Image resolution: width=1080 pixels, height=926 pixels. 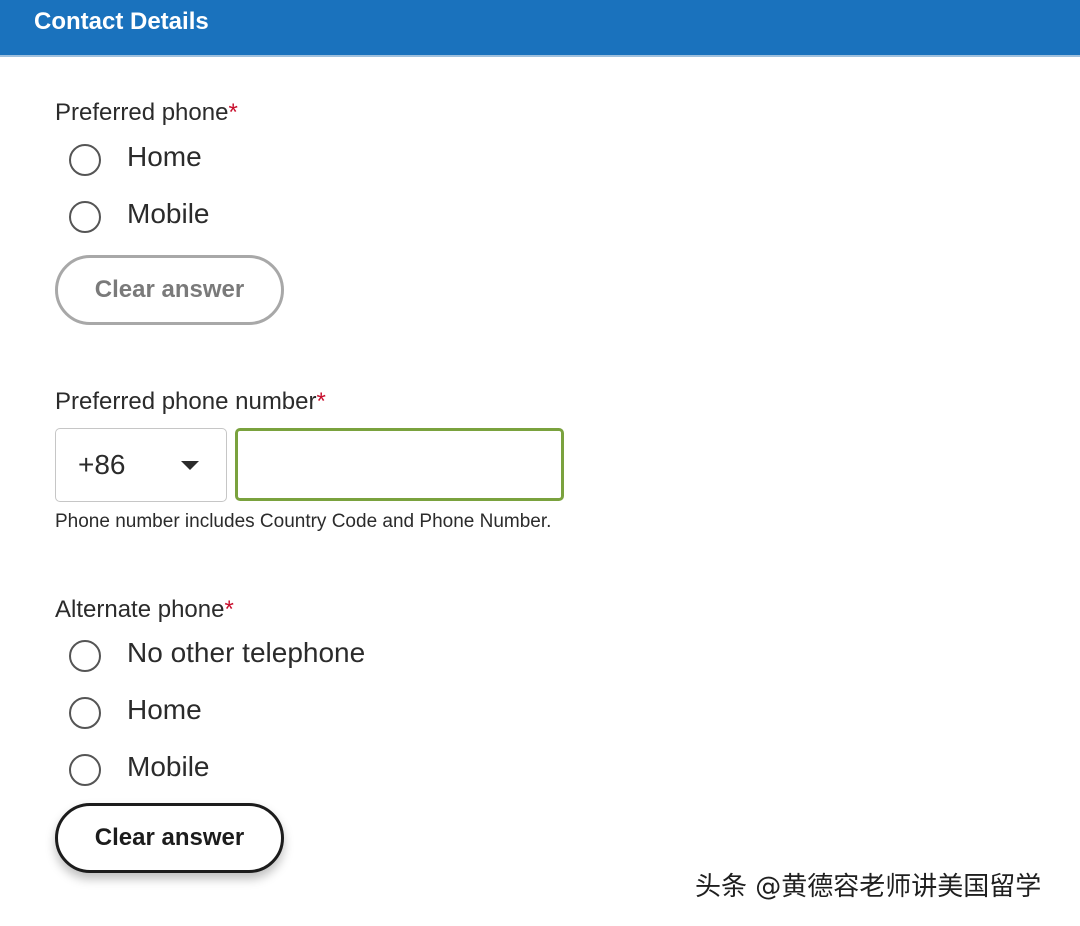 I want to click on alternate-phone-label: Alternate phone*, so click(x=144, y=610).